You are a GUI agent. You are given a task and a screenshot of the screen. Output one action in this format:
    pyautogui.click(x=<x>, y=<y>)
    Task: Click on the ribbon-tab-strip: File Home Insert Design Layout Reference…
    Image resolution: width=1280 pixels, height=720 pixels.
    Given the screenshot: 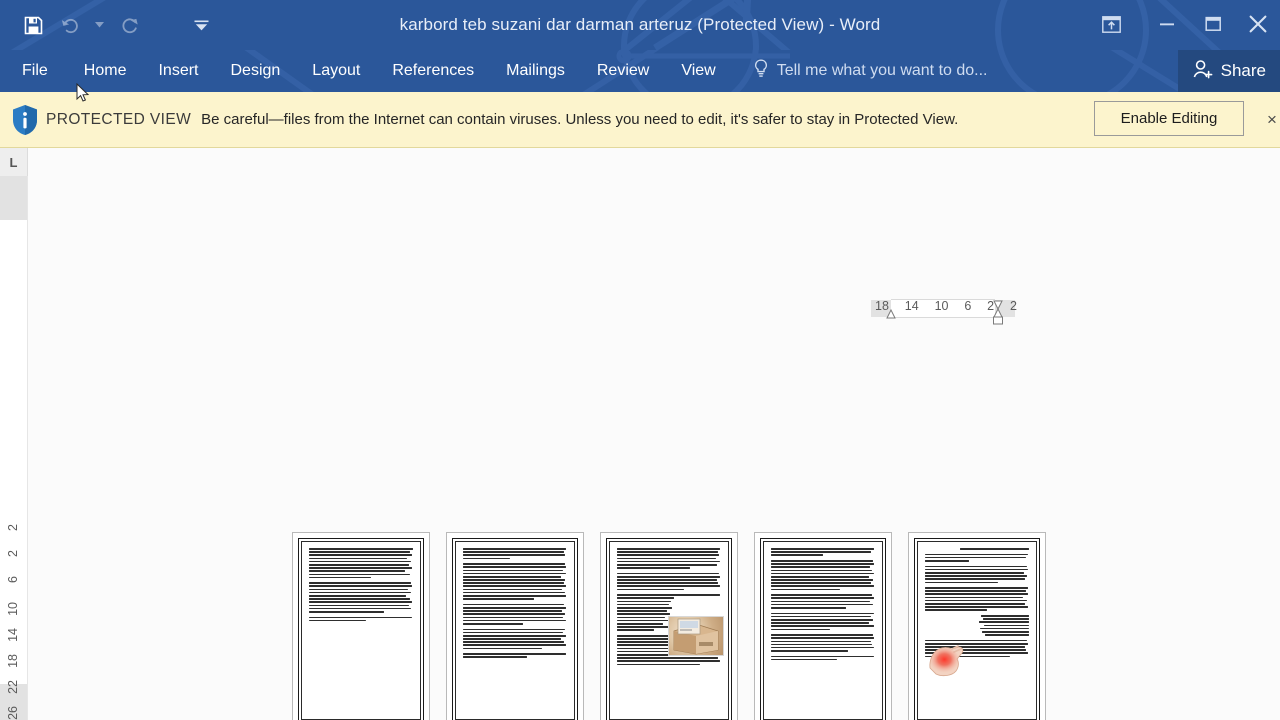 What is the action you would take?
    pyautogui.click(x=640, y=71)
    